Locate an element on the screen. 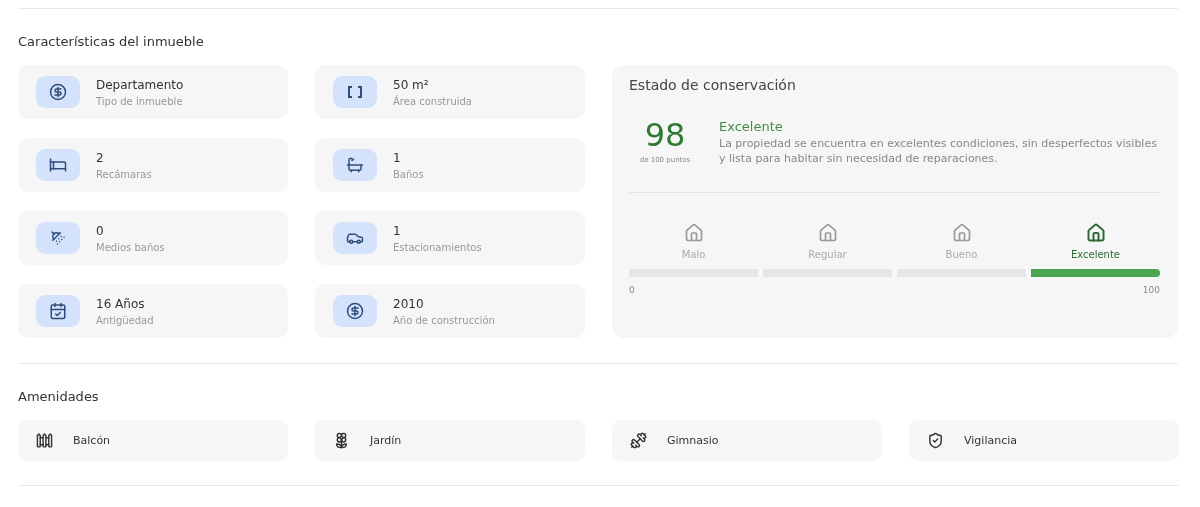  feature-value: 2 is located at coordinates (100, 157).